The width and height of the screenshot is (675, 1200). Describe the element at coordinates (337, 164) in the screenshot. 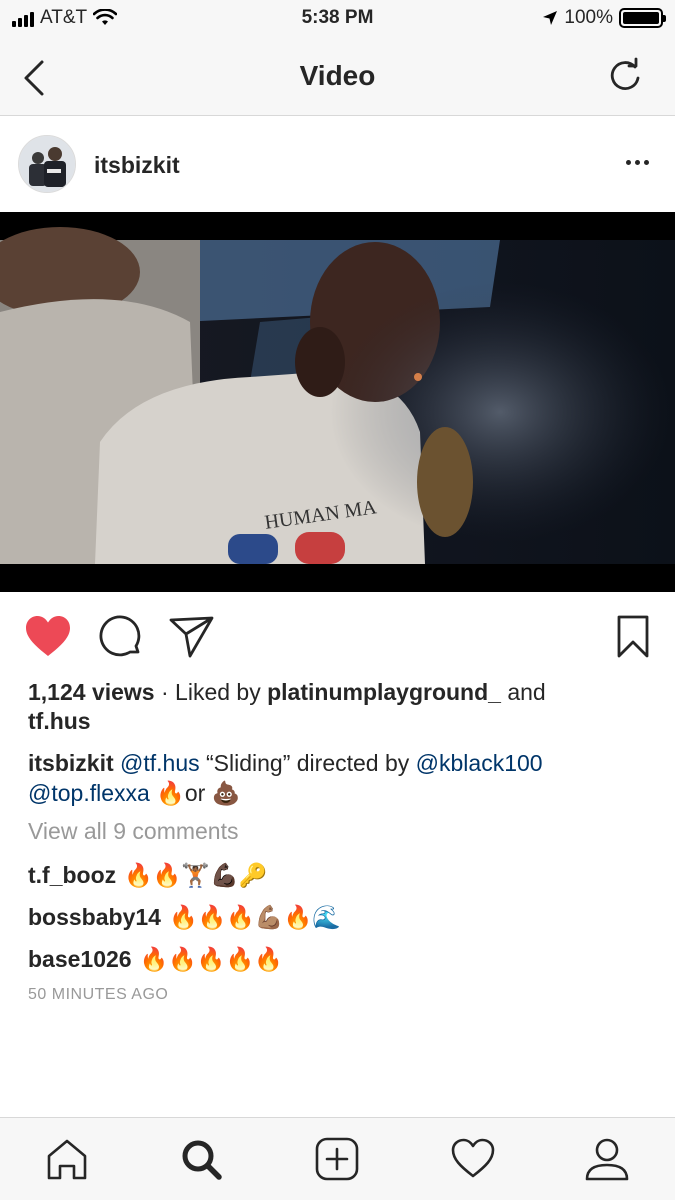

I see `post-header: itsbizkit` at that location.